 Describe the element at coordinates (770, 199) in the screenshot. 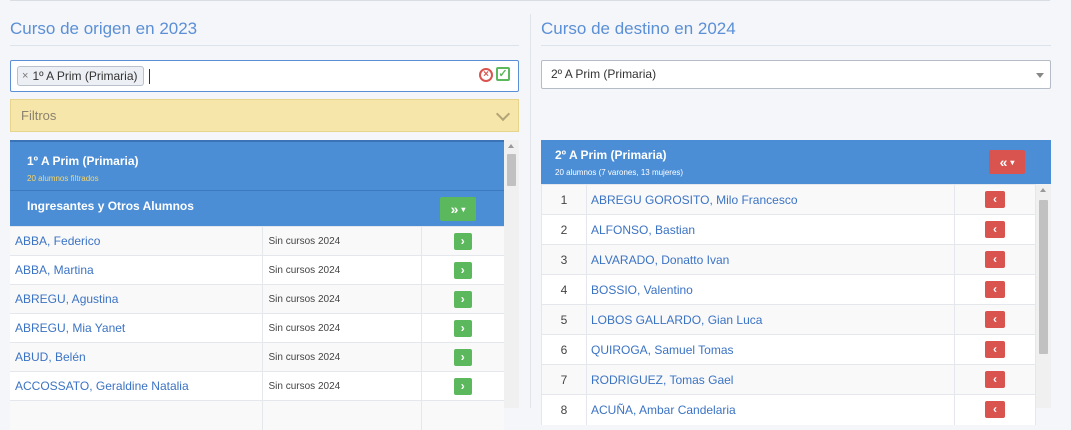

I see `student-name-link: ABREGU GOROSITO, Milo Francesco` at that location.